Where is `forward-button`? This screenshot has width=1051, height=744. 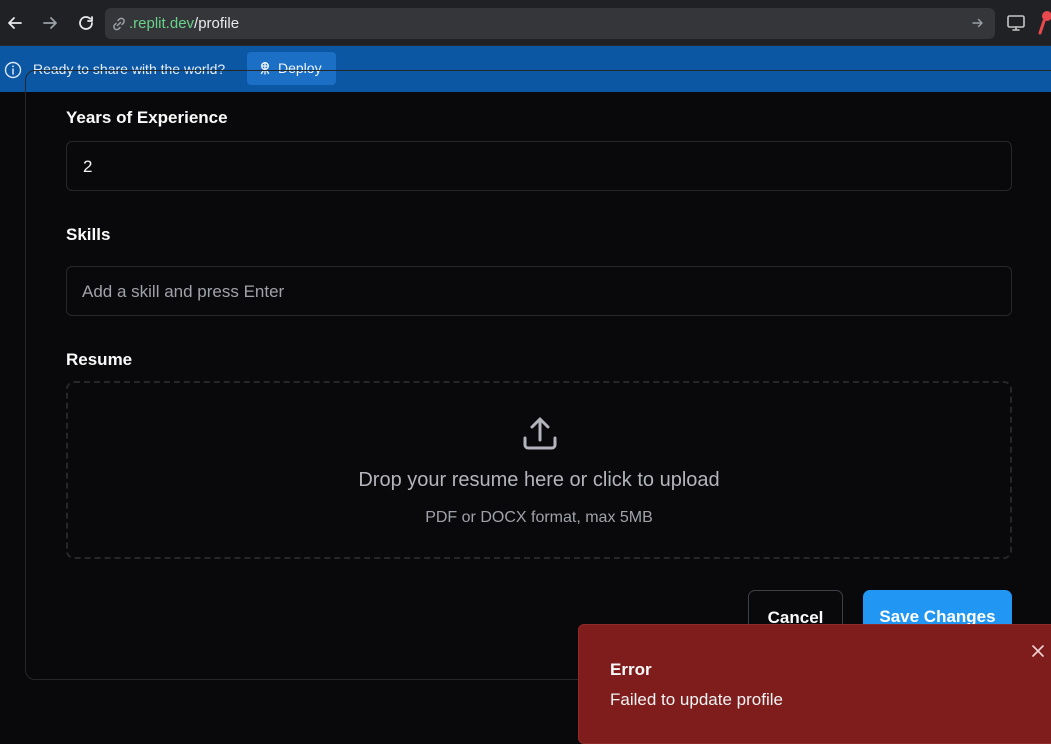
forward-button is located at coordinates (50, 23).